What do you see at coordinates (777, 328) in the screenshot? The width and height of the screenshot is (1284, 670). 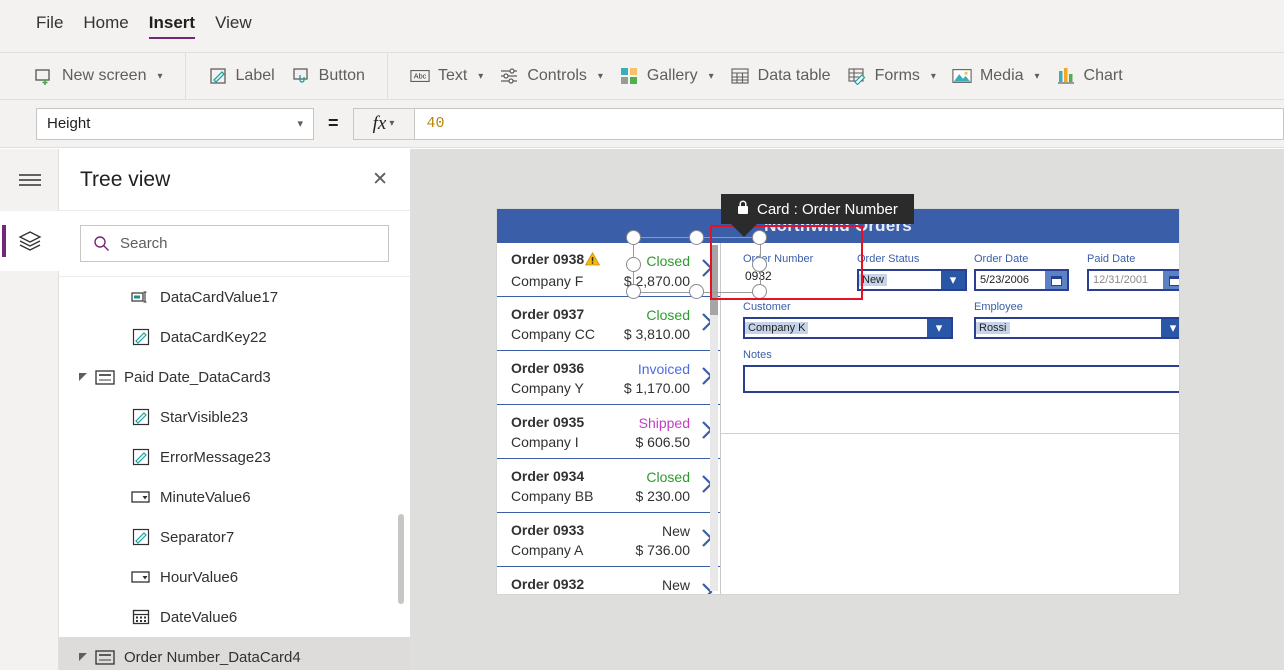 I see `field-customer-value: Company K` at bounding box center [777, 328].